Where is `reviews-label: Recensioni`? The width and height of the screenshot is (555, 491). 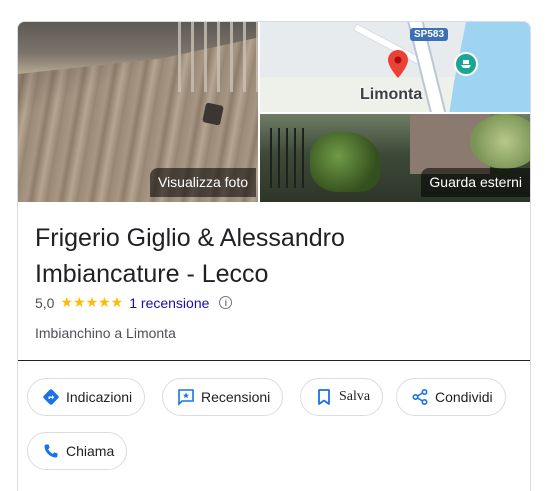
reviews-label: Recensioni is located at coordinates (236, 397).